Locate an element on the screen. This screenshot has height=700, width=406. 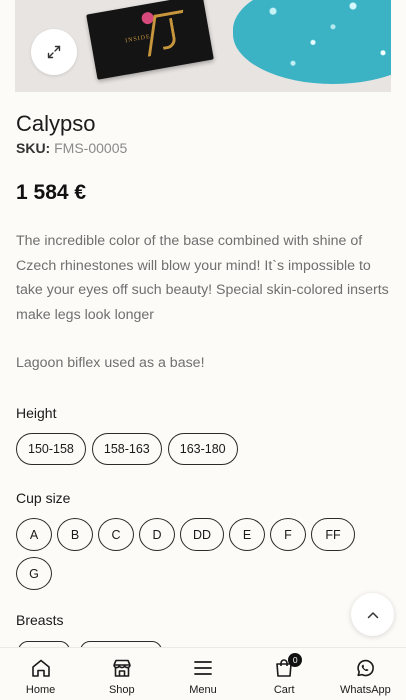
cup-size-option: E is located at coordinates (247, 534).